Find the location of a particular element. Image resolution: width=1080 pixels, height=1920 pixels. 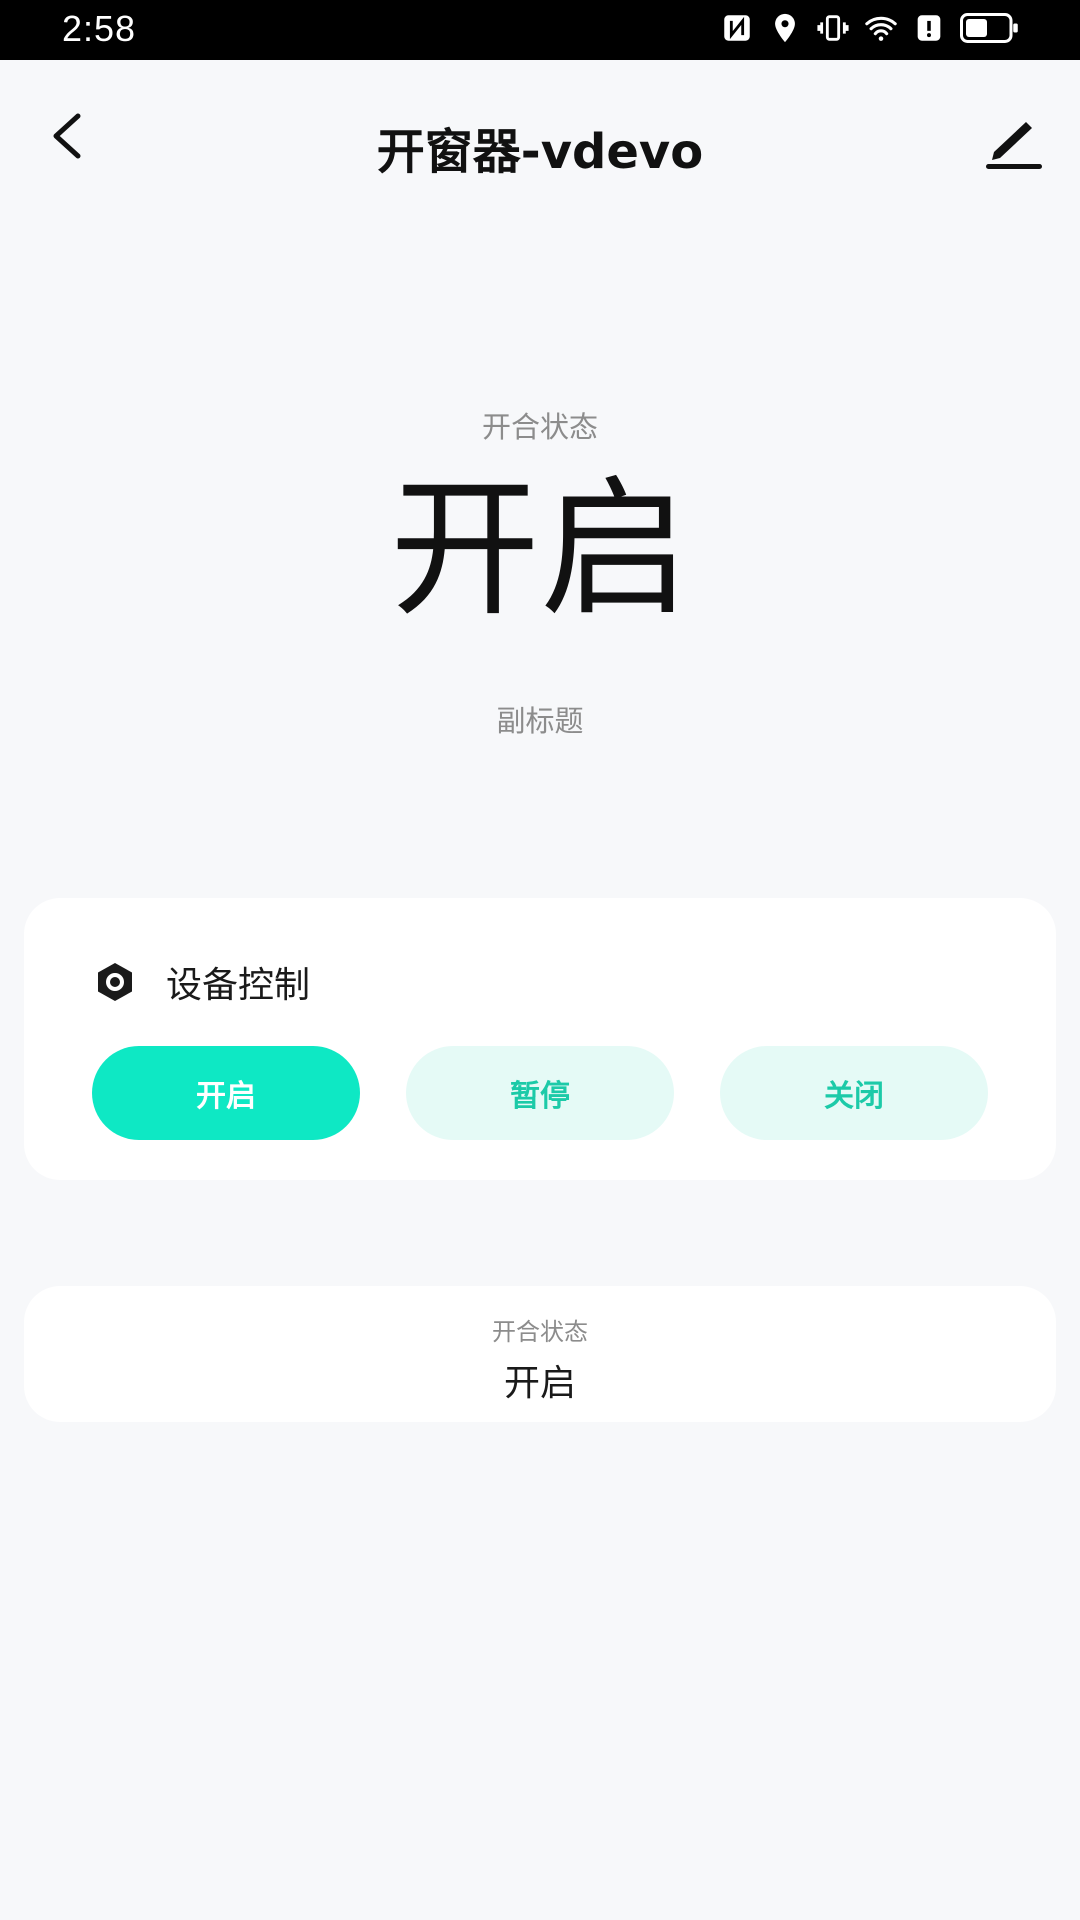

battery-icon is located at coordinates (990, 30).